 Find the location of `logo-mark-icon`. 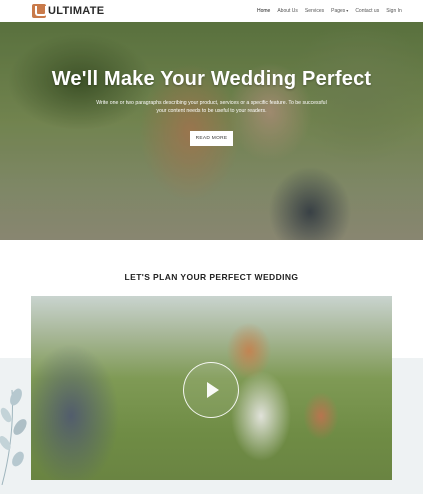

logo-mark-icon is located at coordinates (39, 11).